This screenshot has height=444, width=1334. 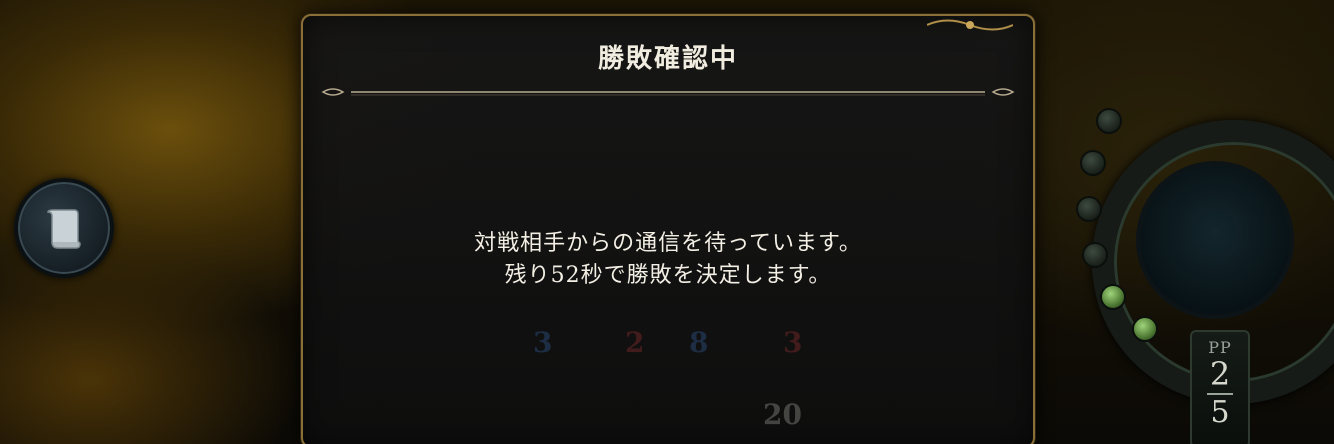 I want to click on pp-max: 5, so click(x=1220, y=412).